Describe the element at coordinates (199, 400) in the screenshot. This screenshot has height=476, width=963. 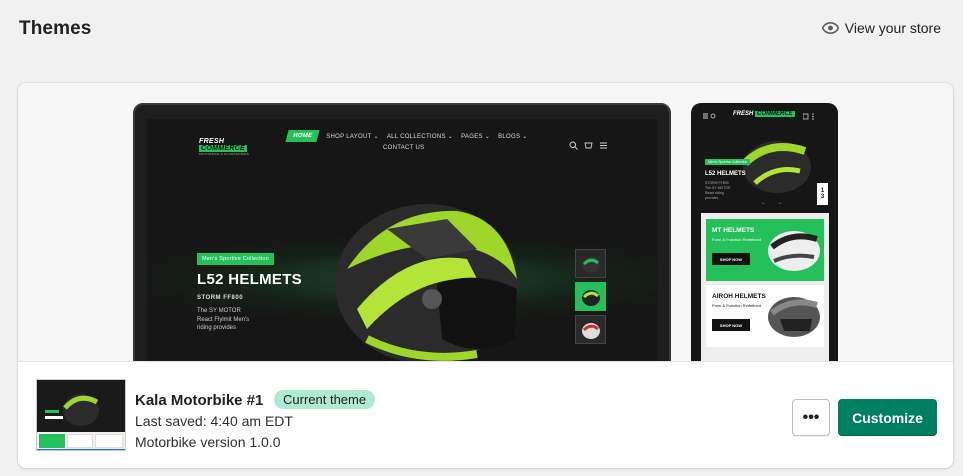
I see `theme-name: Kala Motorbike #1` at that location.